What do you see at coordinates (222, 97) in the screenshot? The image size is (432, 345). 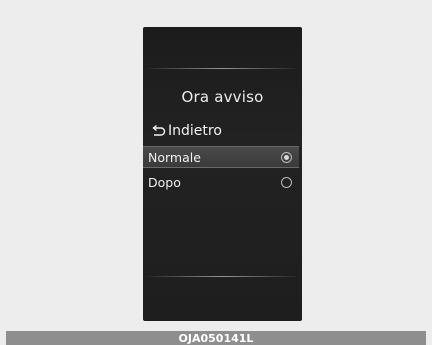 I see `menu-title: Ora avviso` at bounding box center [222, 97].